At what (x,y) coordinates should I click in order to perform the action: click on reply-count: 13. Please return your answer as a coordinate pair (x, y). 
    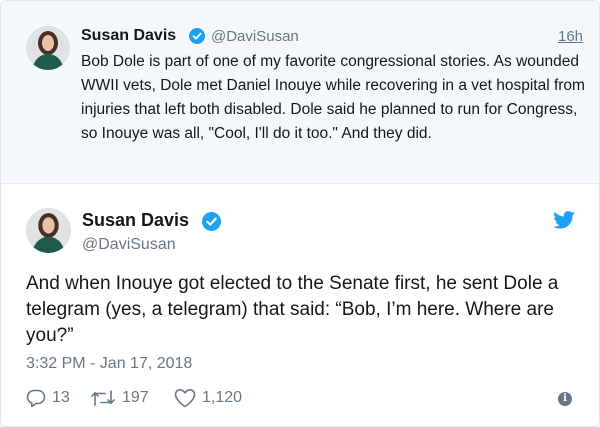
    Looking at the image, I should click on (61, 397).